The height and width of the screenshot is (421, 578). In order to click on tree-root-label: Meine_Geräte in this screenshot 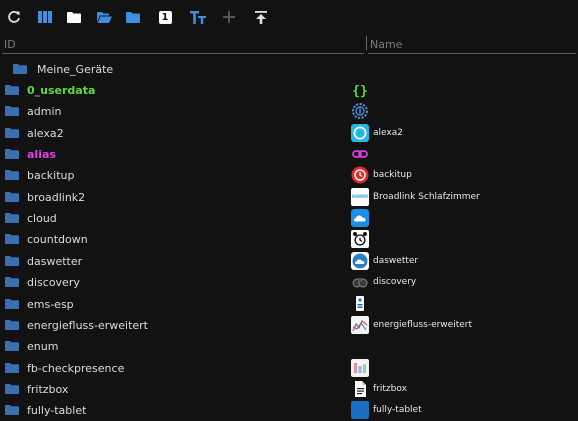, I will do `click(75, 69)`.